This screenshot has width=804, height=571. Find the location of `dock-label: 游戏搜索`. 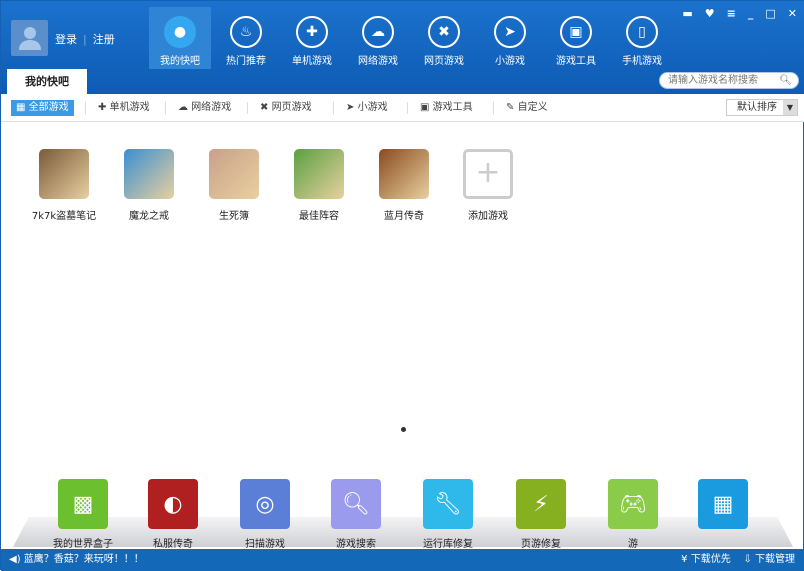

dock-label: 游戏搜索 is located at coordinates (356, 544).